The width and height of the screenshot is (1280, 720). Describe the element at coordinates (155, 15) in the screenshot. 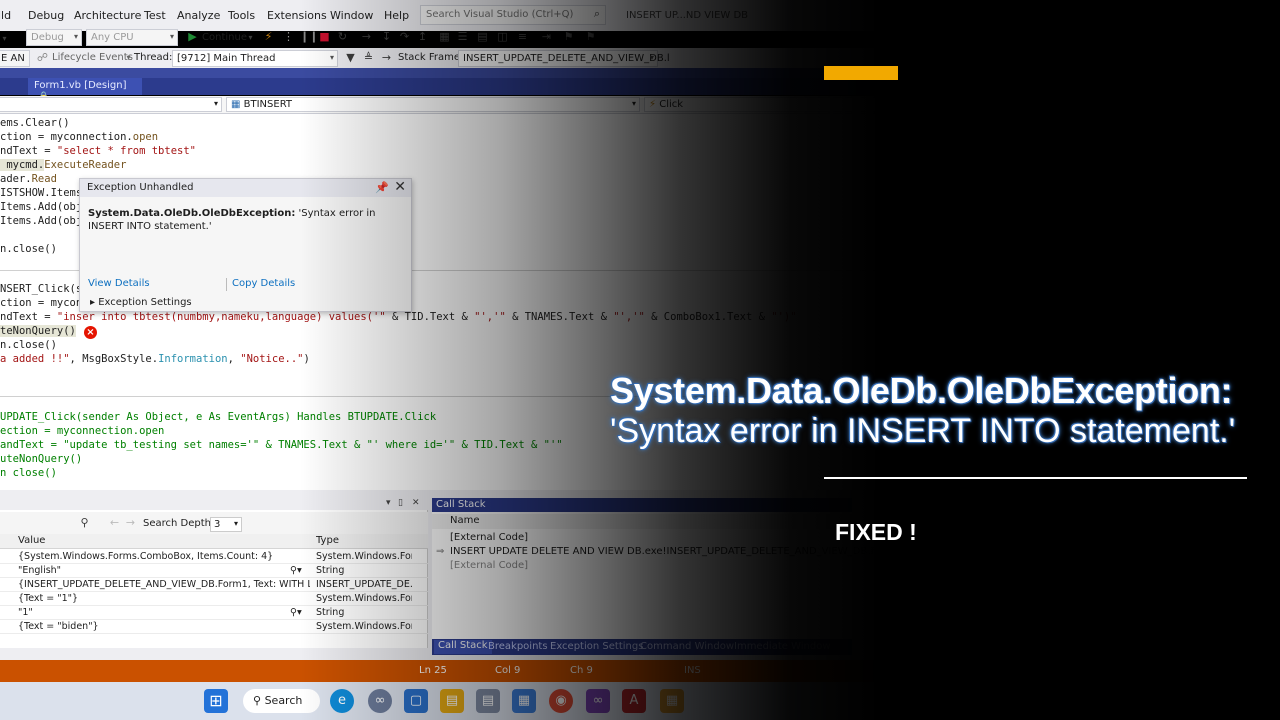

I see `menu-test: Test` at that location.